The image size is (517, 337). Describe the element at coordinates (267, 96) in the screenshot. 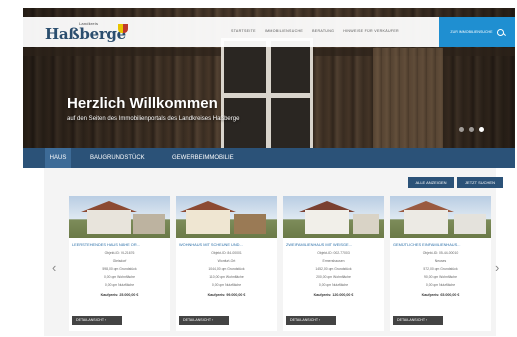

I see `hero-window-image` at that location.